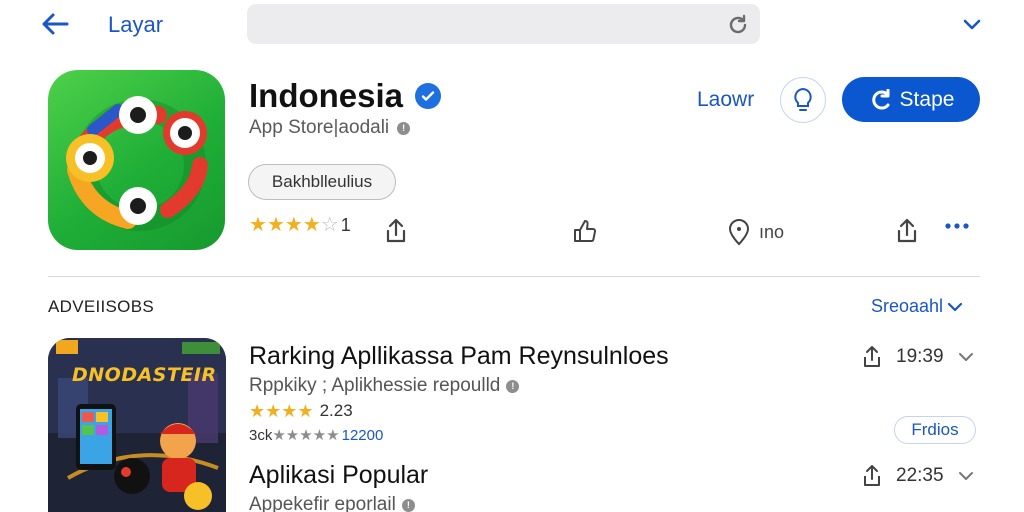 The width and height of the screenshot is (1024, 512). What do you see at coordinates (322, 503) in the screenshot?
I see `list-item-subtitle-text: Appekefir eporlail` at bounding box center [322, 503].